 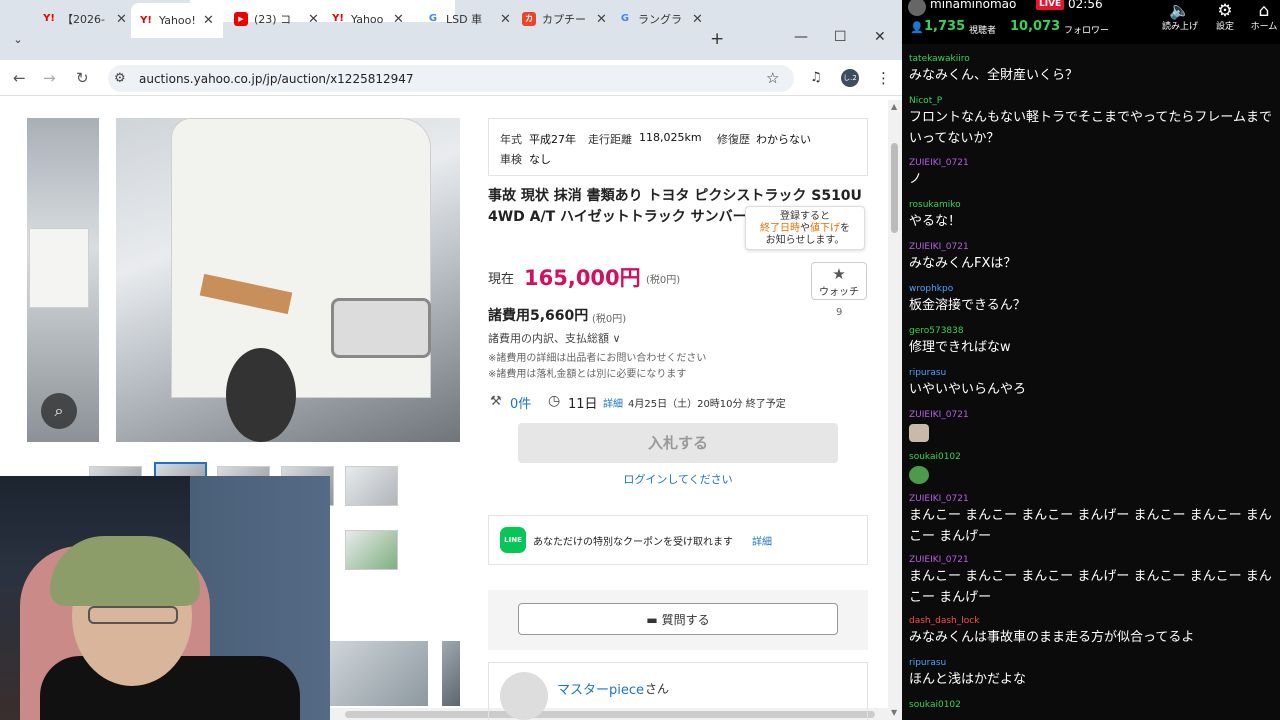 What do you see at coordinates (1092, 342) in the screenshot?
I see `chat-message: gero573838 修理できればなw` at bounding box center [1092, 342].